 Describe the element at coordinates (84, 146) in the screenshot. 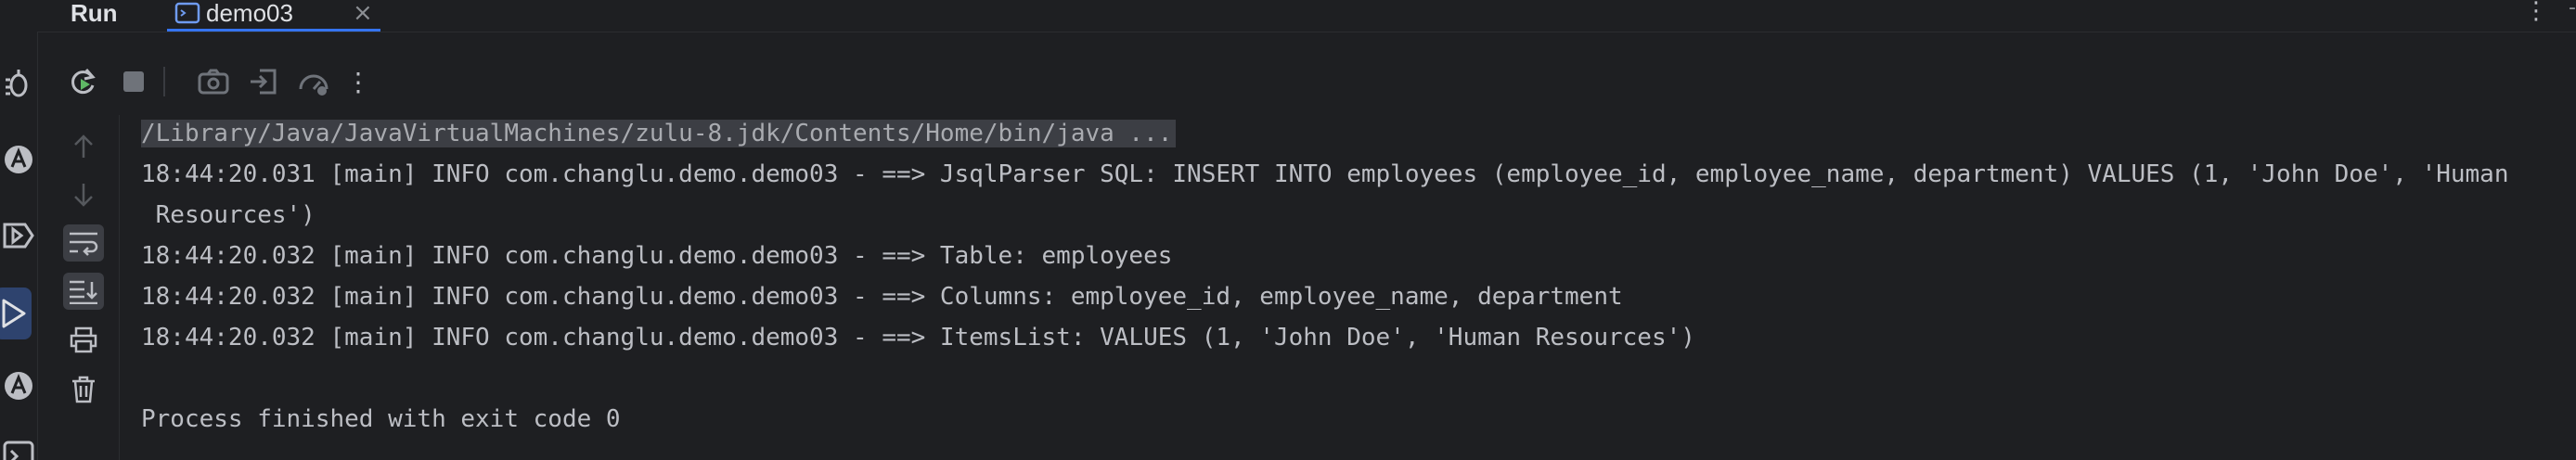

I see `up-arrow-icon` at that location.